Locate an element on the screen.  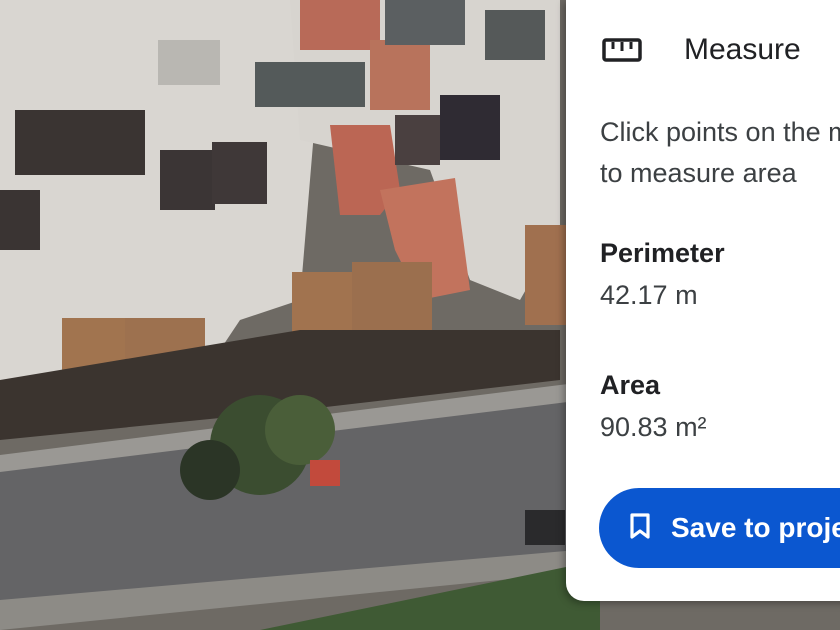
save-to-project-label: Save to project is located at coordinates (755, 527).